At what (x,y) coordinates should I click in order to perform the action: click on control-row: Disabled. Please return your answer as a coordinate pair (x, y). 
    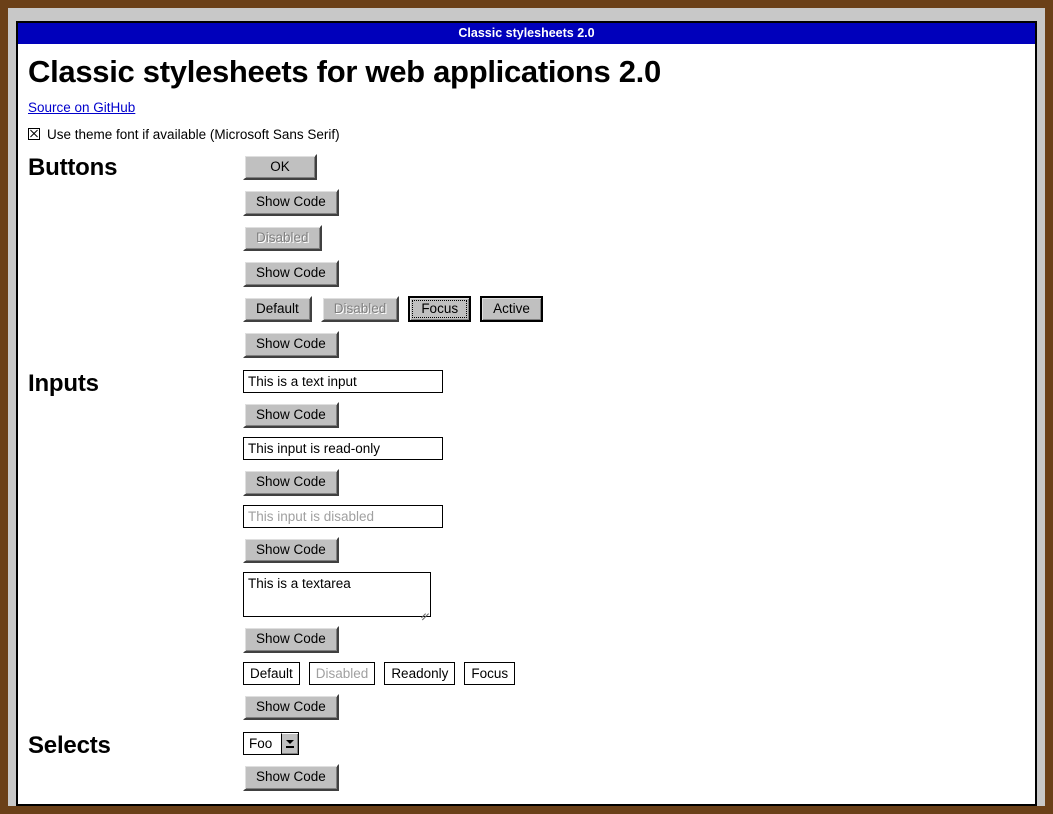
    Looking at the image, I should click on (634, 238).